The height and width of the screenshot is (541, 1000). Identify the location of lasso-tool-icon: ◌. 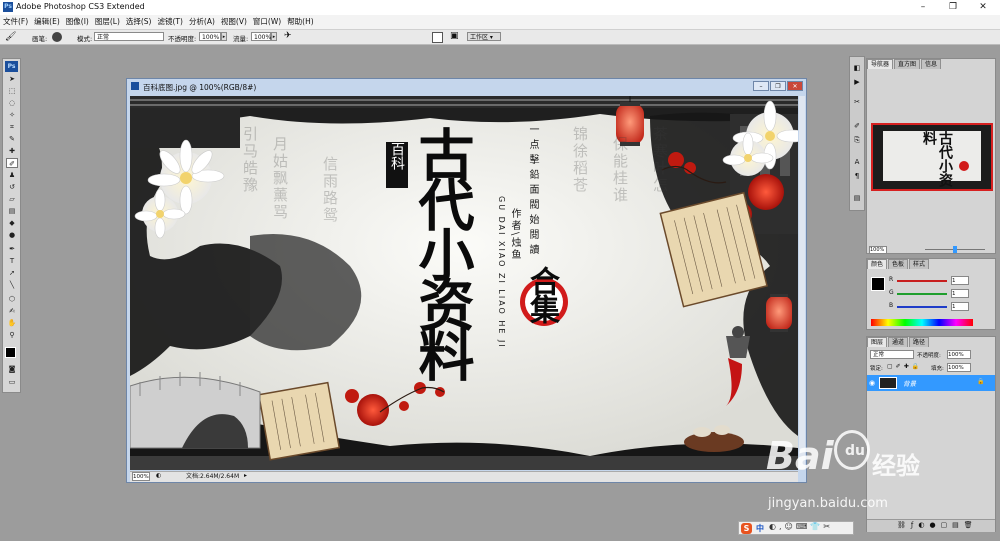
(12, 103).